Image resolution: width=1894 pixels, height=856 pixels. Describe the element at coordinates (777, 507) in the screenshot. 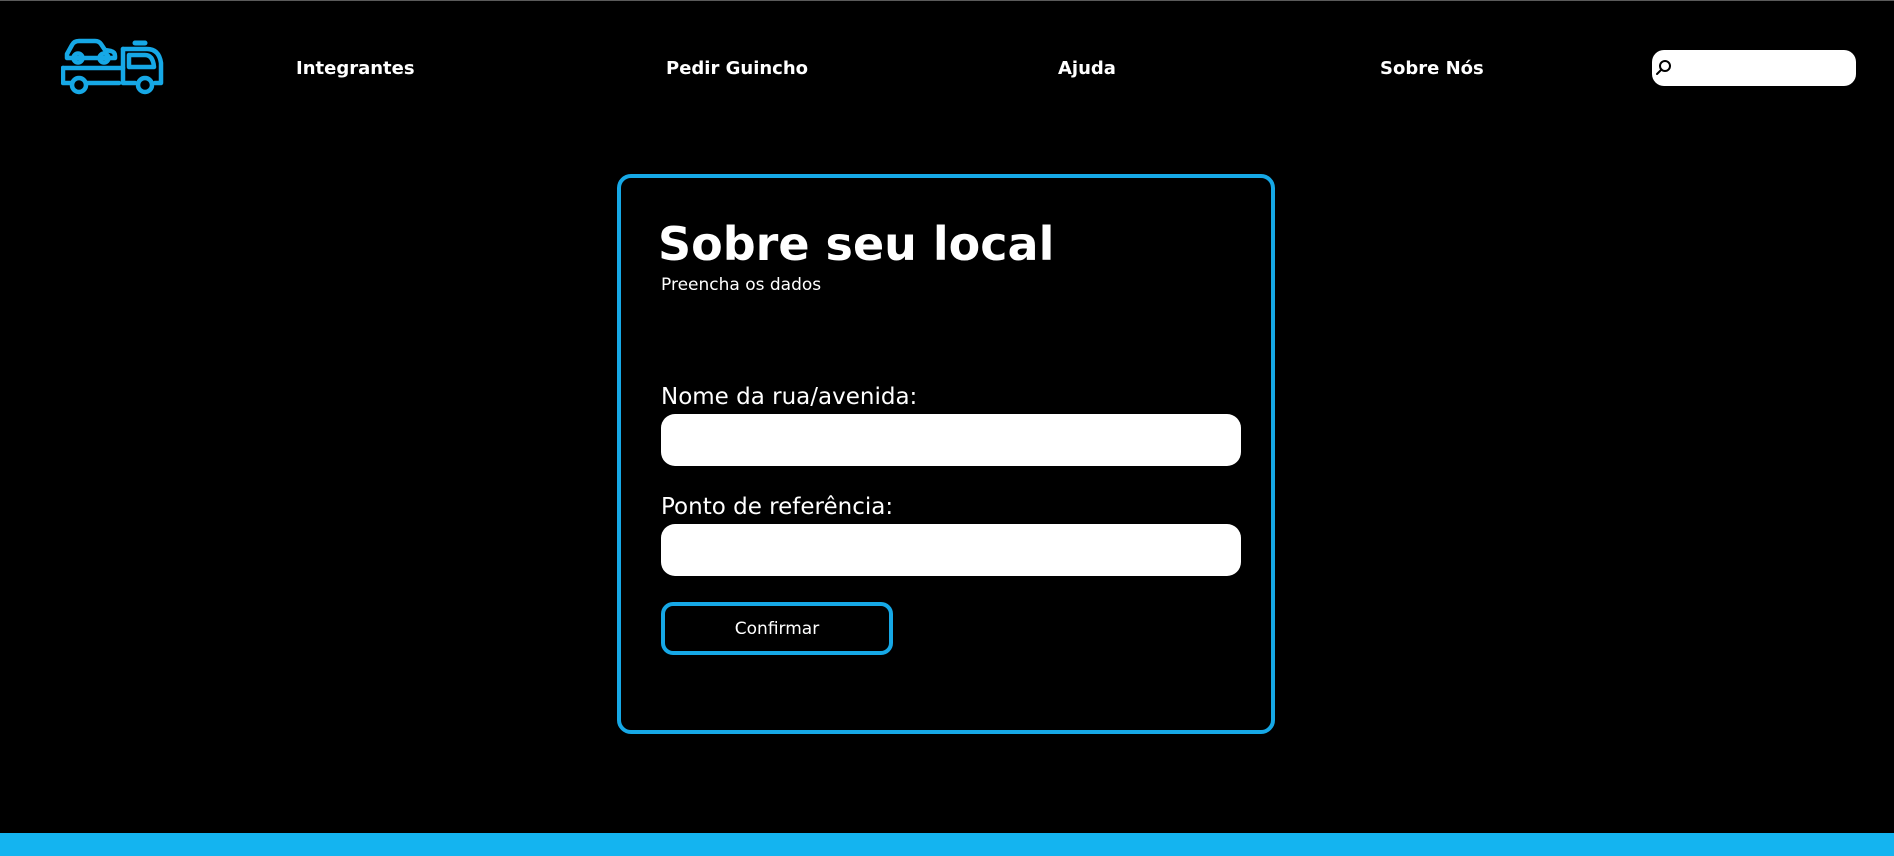

I see `reference-point-label: Ponto de referência:` at that location.